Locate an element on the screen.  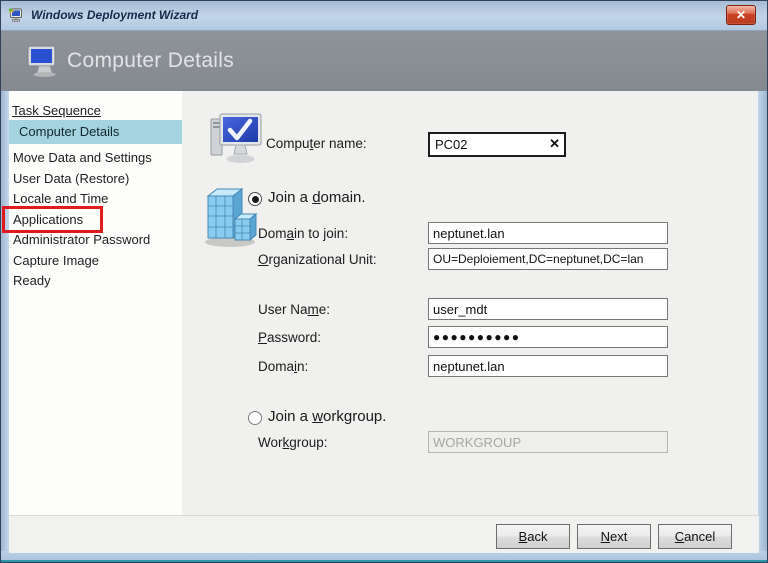
sidebar-item-ready: Ready is located at coordinates (32, 280).